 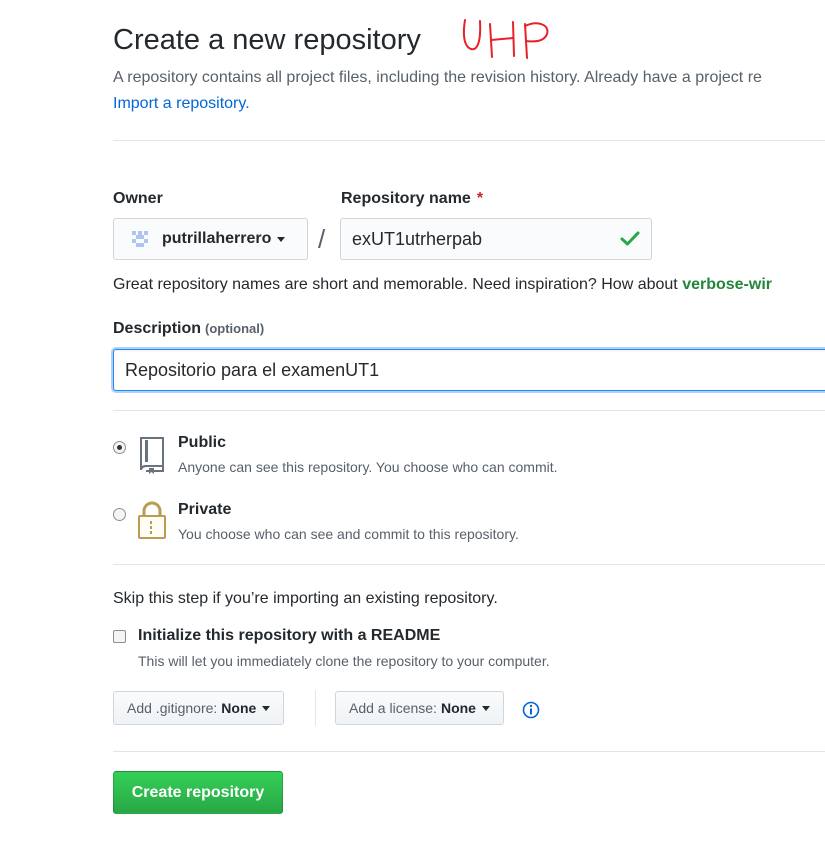 What do you see at coordinates (727, 284) in the screenshot?
I see `name-suggestion: verbose-wir` at bounding box center [727, 284].